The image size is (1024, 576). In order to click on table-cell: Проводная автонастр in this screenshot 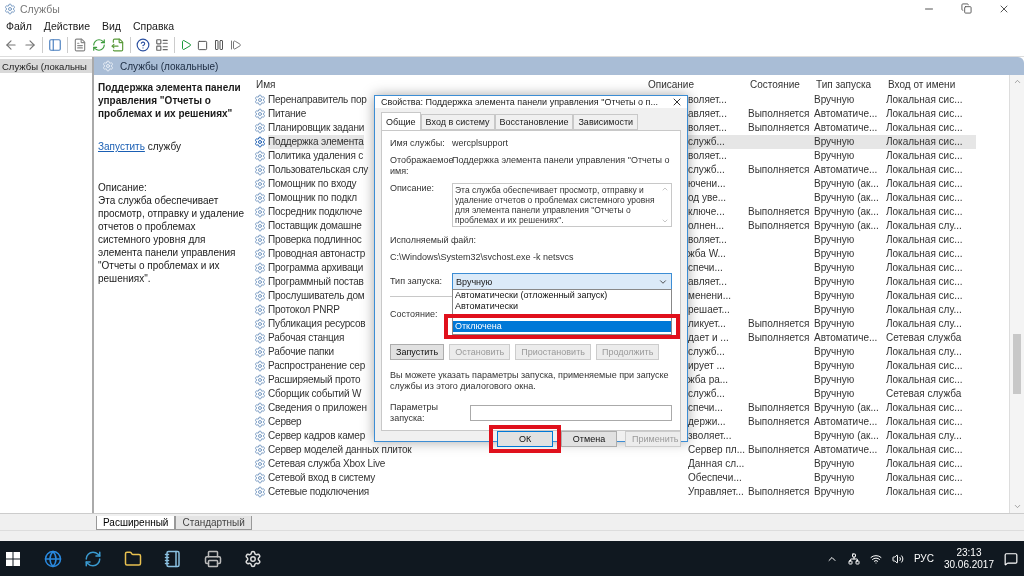, I will do `click(317, 254)`.